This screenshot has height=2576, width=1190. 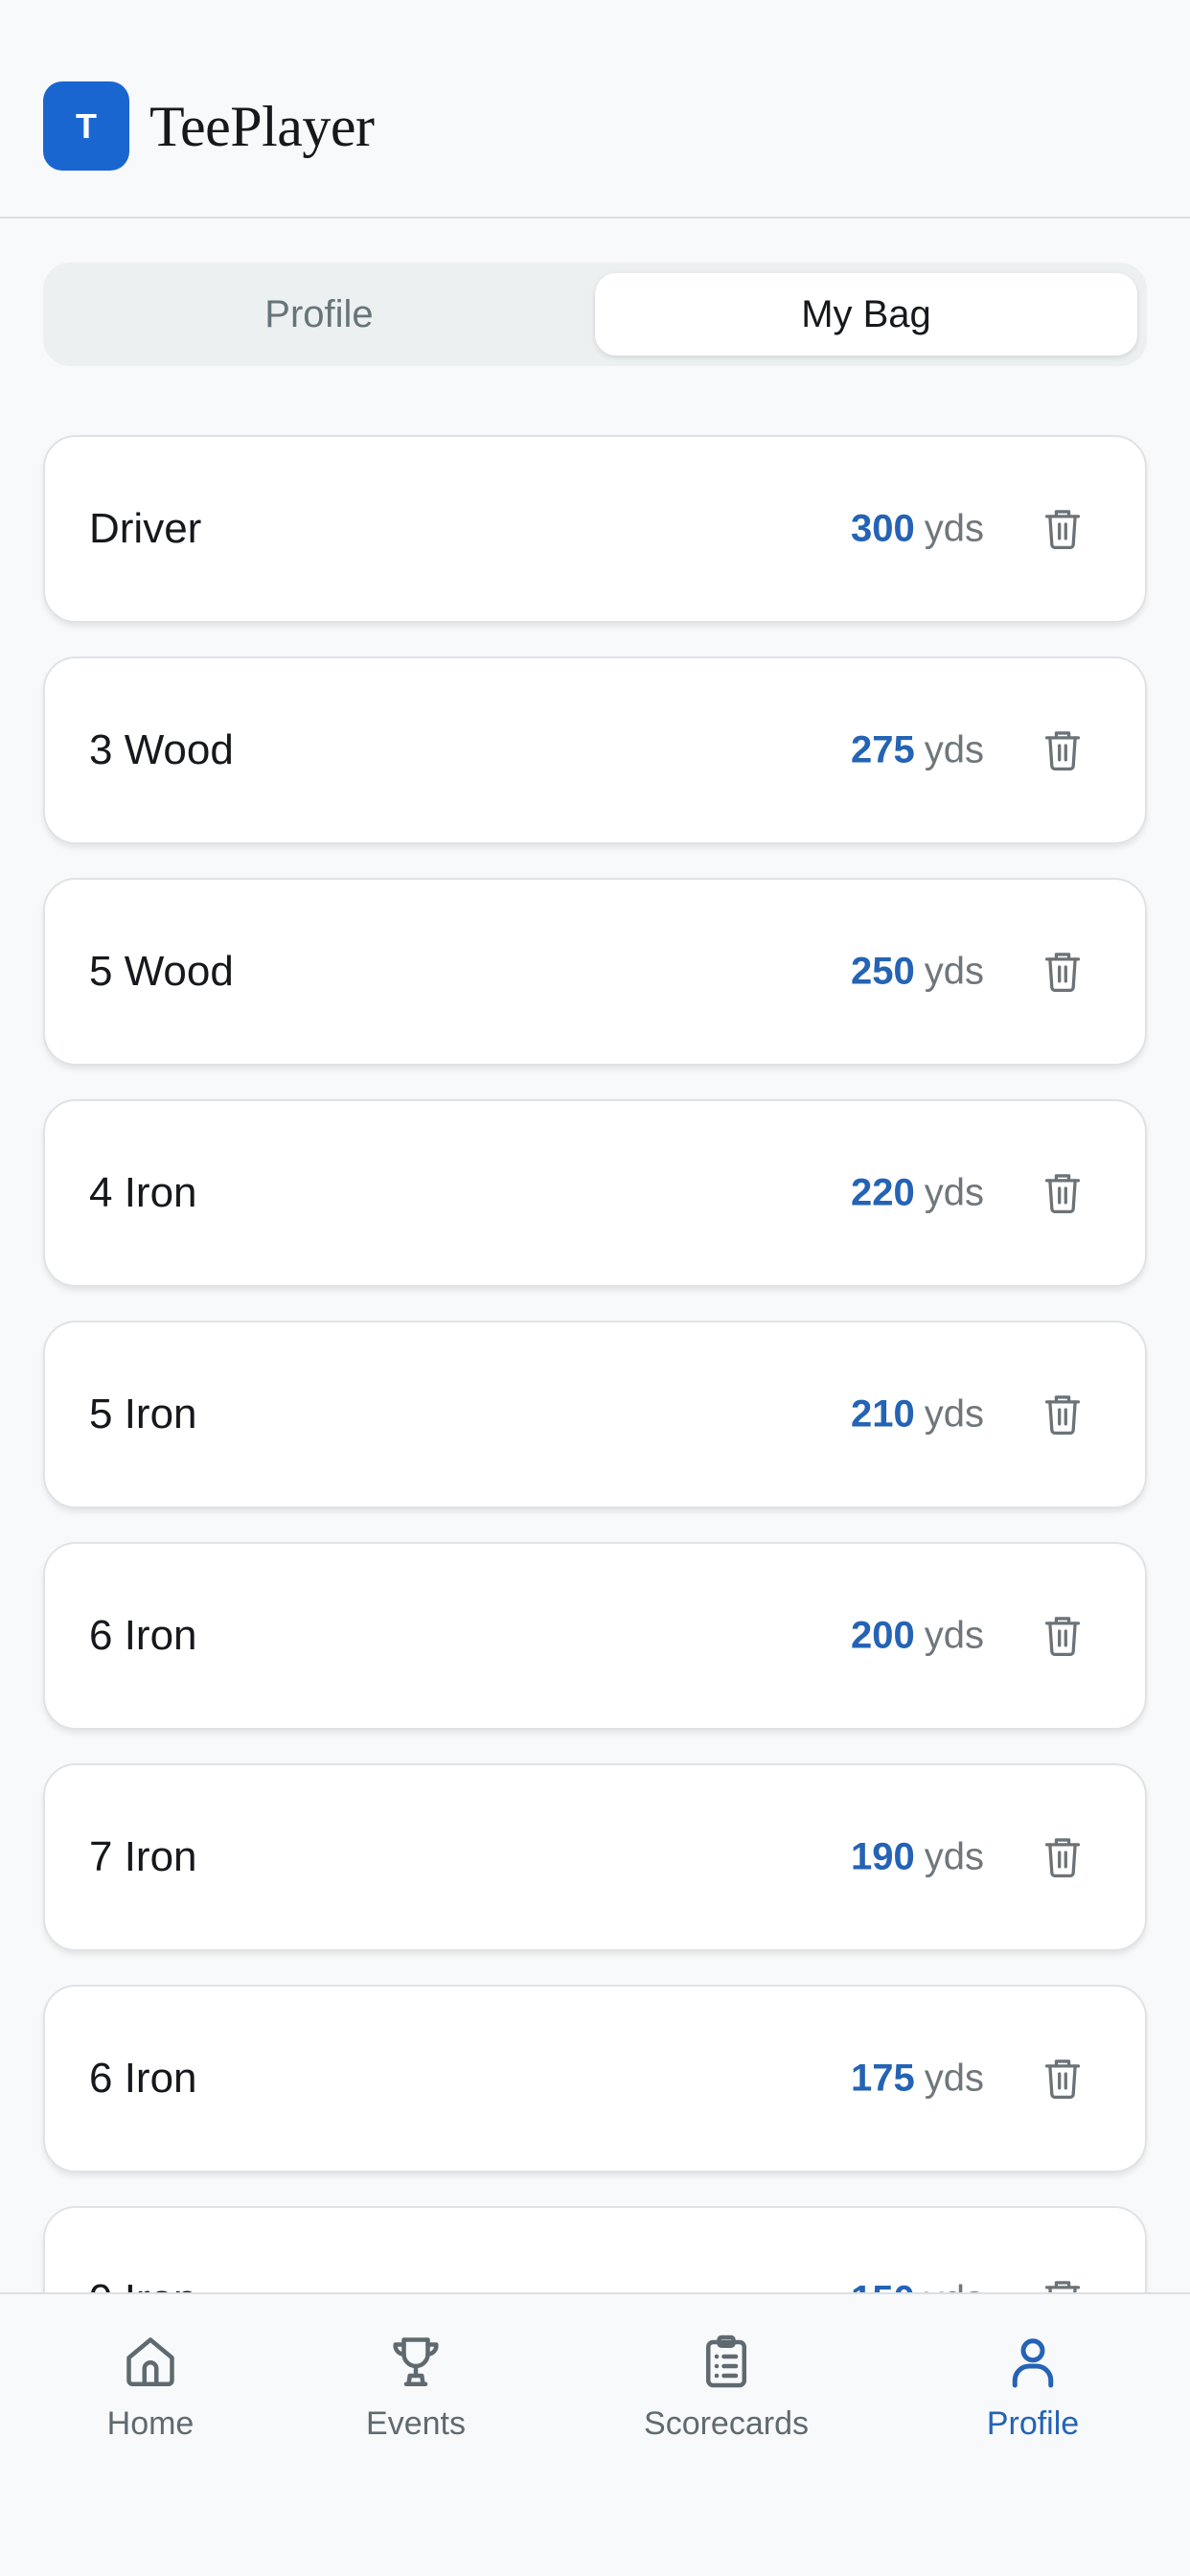 I want to click on distance-value: 300, so click(x=883, y=528).